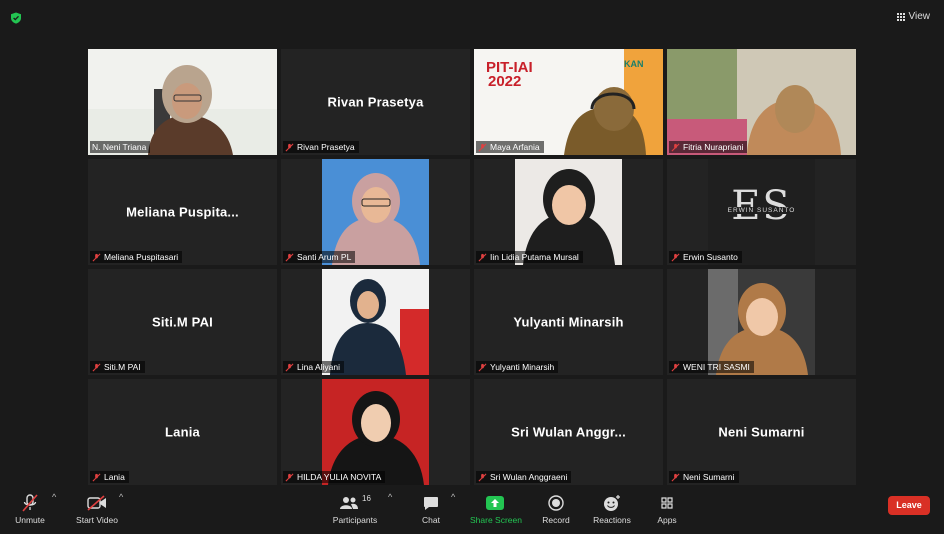  What do you see at coordinates (919, 16) in the screenshot?
I see `view-label: View` at bounding box center [919, 16].